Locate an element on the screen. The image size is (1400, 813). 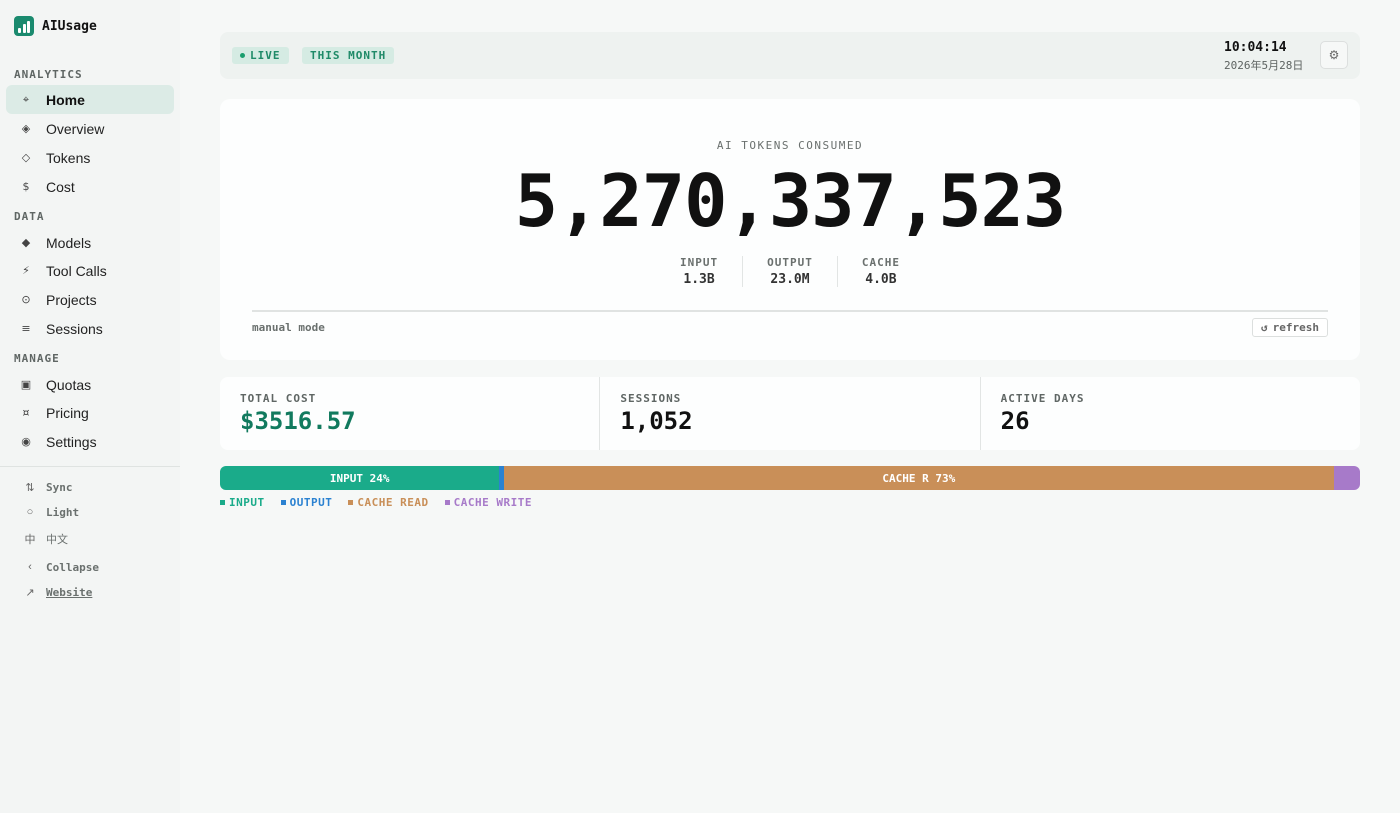
refresh-button: ↺ refresh is located at coordinates (1290, 327).